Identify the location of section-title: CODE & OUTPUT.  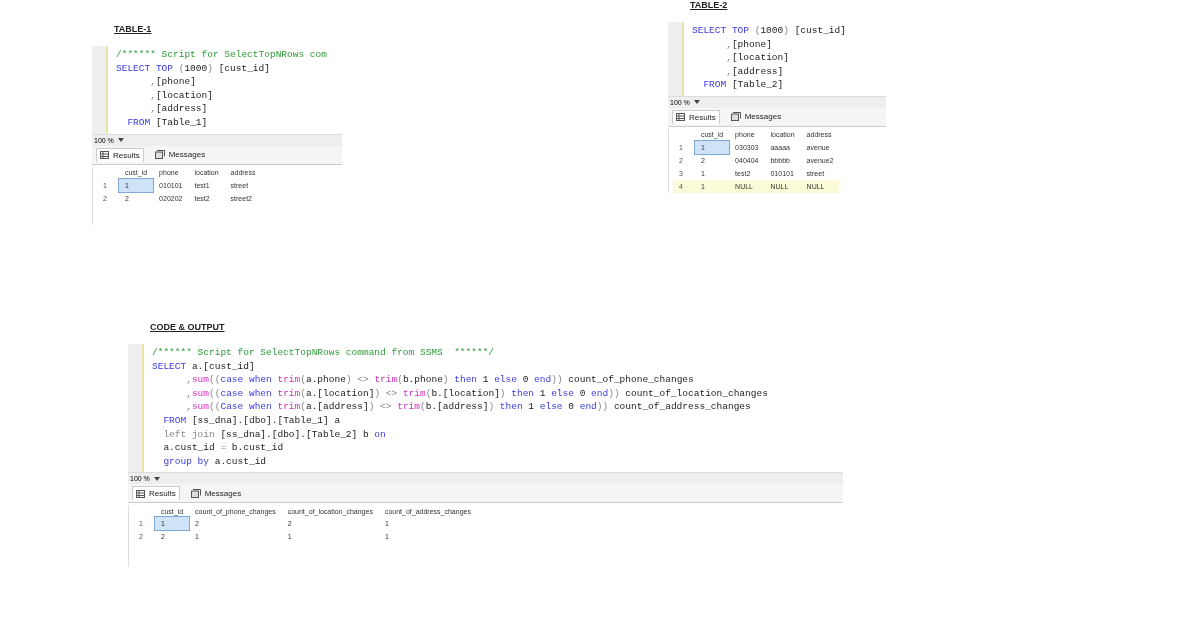
(187, 327).